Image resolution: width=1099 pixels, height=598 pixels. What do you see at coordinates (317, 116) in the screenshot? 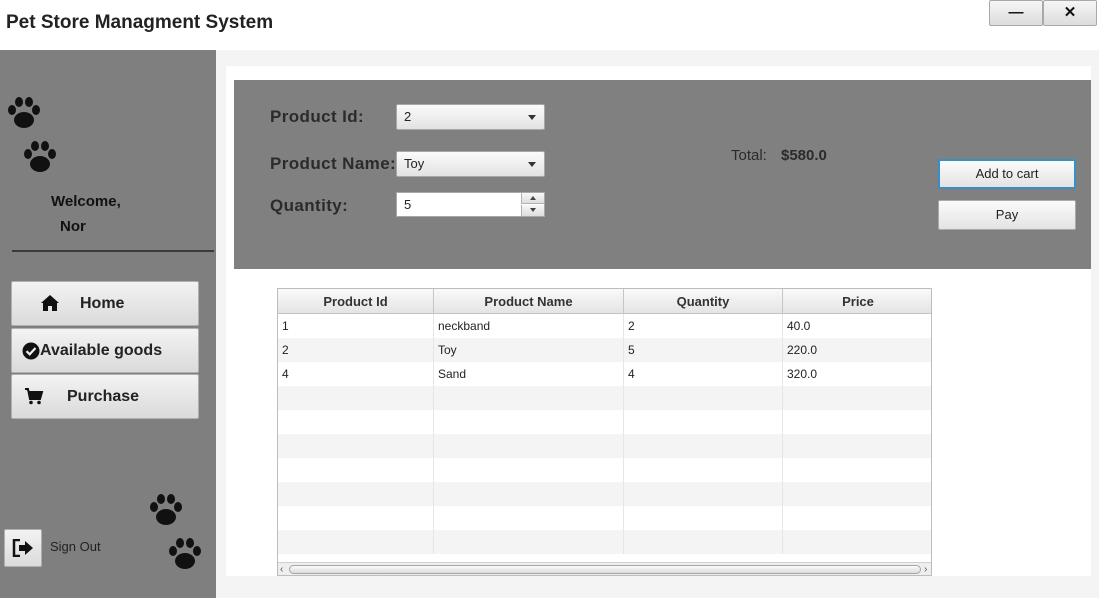
I see `product-id-label: Product Id:` at bounding box center [317, 116].